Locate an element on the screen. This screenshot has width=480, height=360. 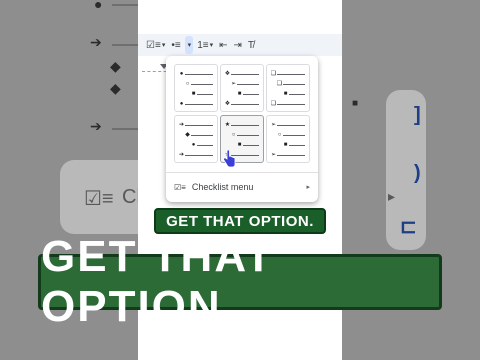
bulleted-list-icon: •≡ is located at coordinates (176, 45).